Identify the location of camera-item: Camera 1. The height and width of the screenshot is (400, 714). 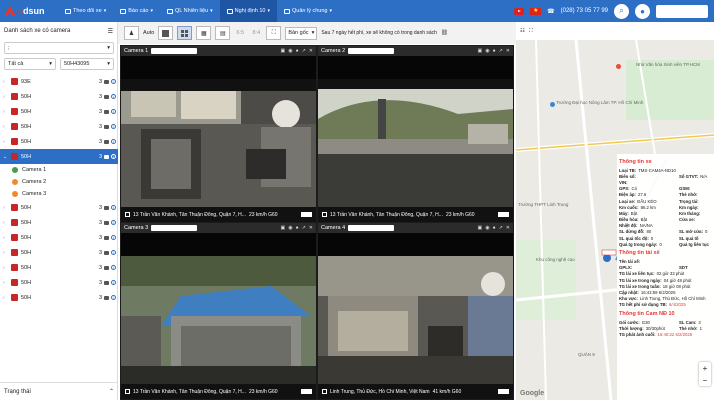
(59, 170).